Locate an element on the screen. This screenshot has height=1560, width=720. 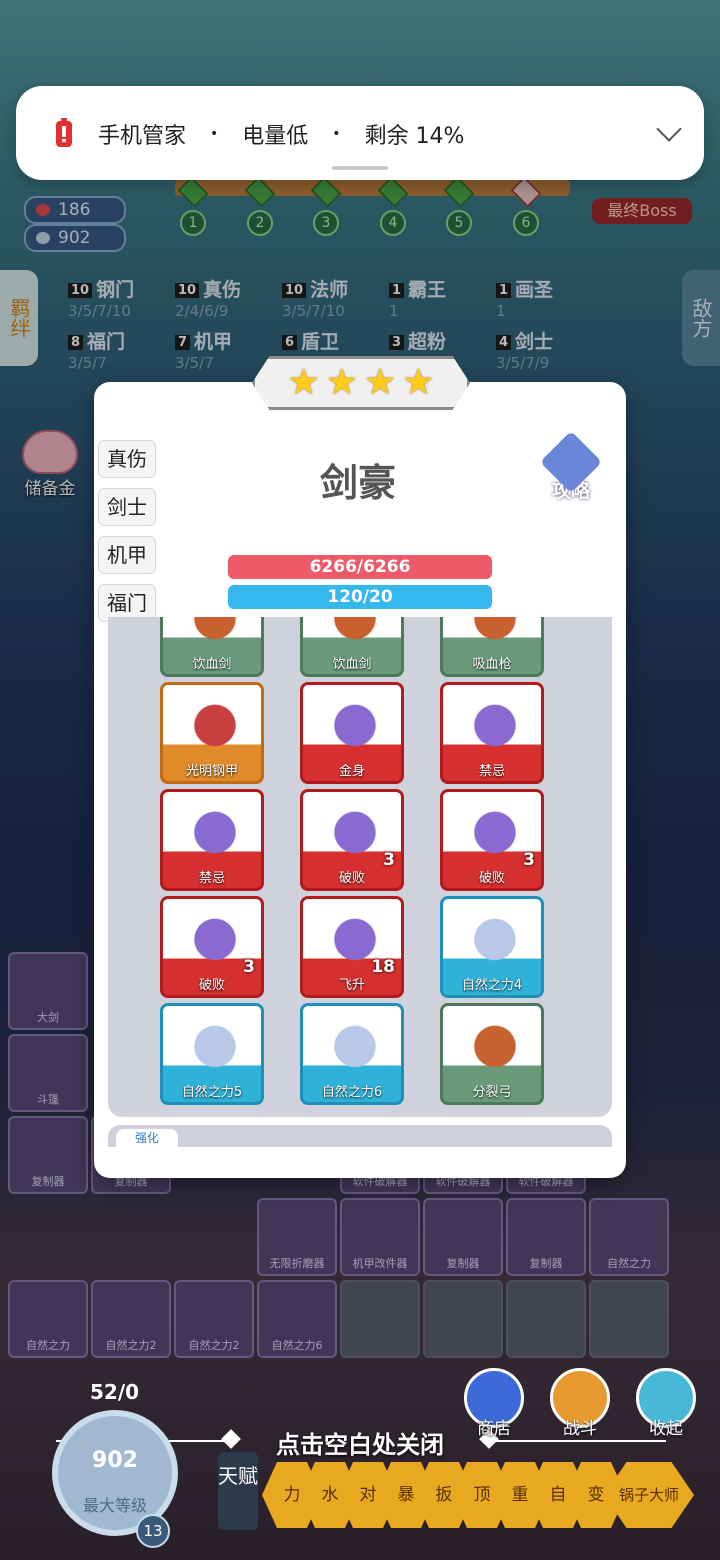
equipment-slot: 自然之力5 is located at coordinates (212, 1054).